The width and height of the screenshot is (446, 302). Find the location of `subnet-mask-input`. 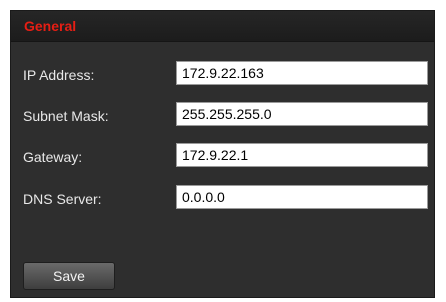

subnet-mask-input is located at coordinates (302, 114).